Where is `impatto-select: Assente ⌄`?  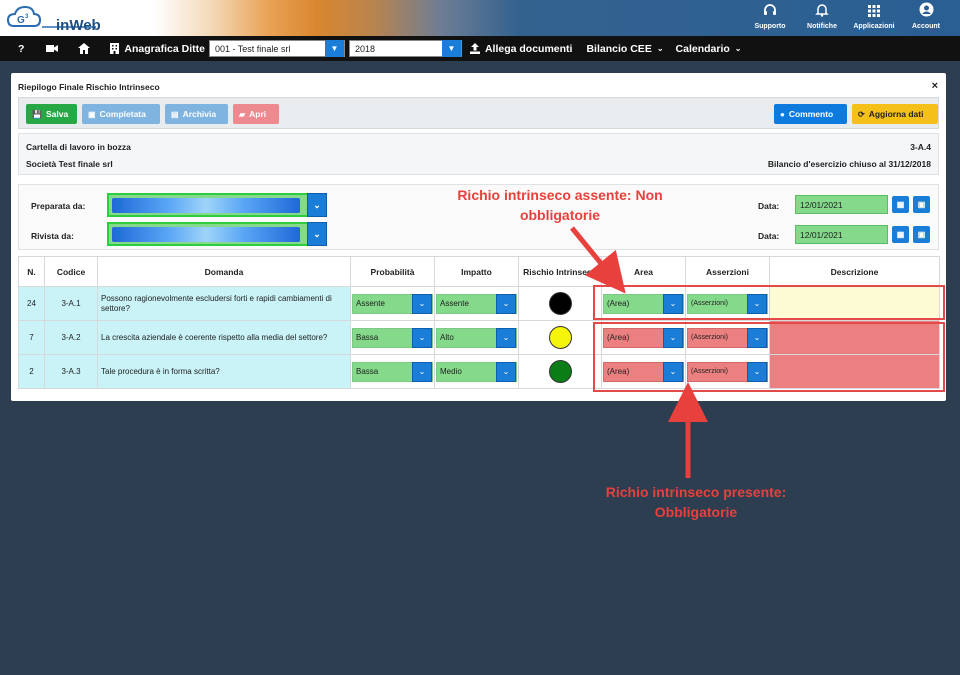
impatto-select: Assente ⌄ is located at coordinates (476, 303).